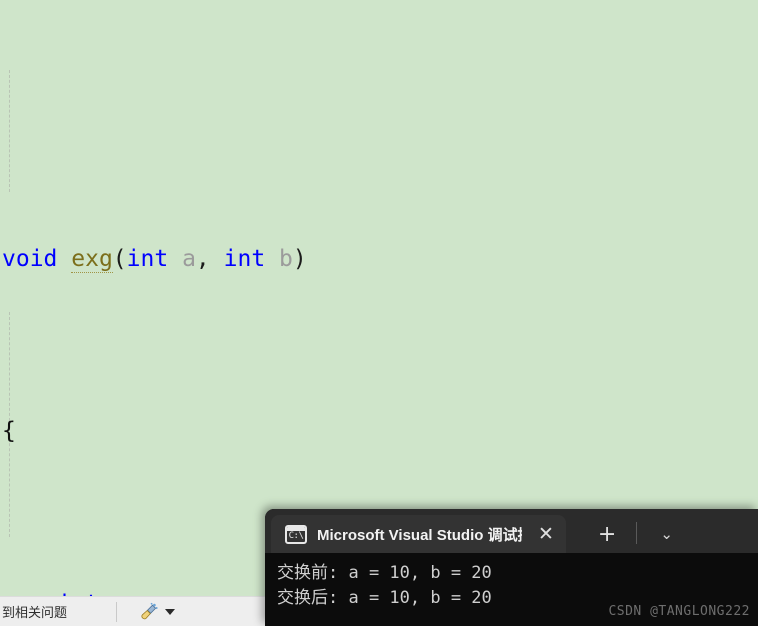 Image resolution: width=758 pixels, height=626 pixels. I want to click on watermark-text: CSDN @TANGLONG222, so click(679, 611).